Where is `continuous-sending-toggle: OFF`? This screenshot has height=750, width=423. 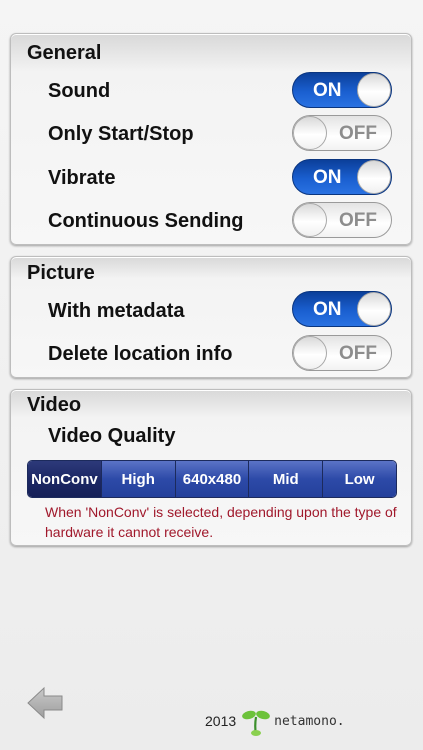
continuous-sending-toggle: OFF is located at coordinates (342, 220).